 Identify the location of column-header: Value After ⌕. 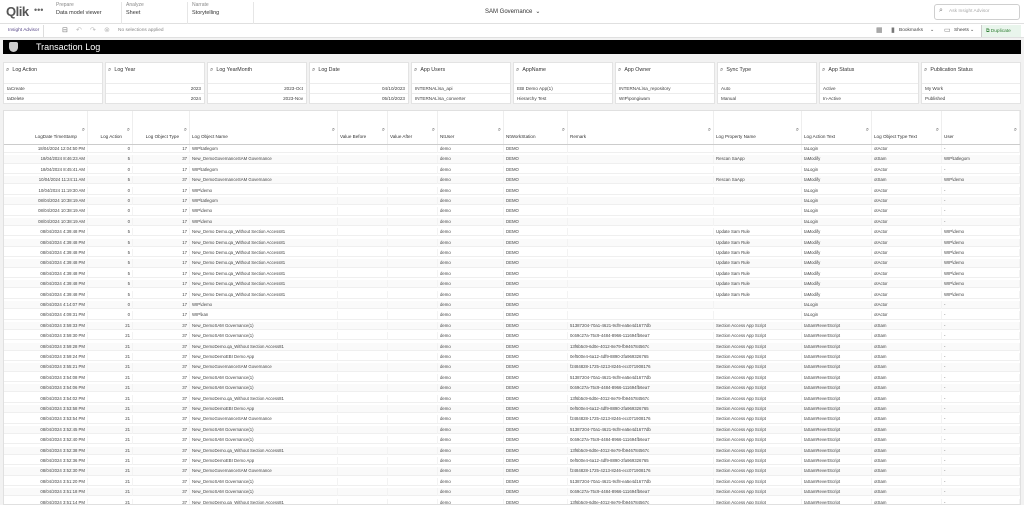
(413, 127).